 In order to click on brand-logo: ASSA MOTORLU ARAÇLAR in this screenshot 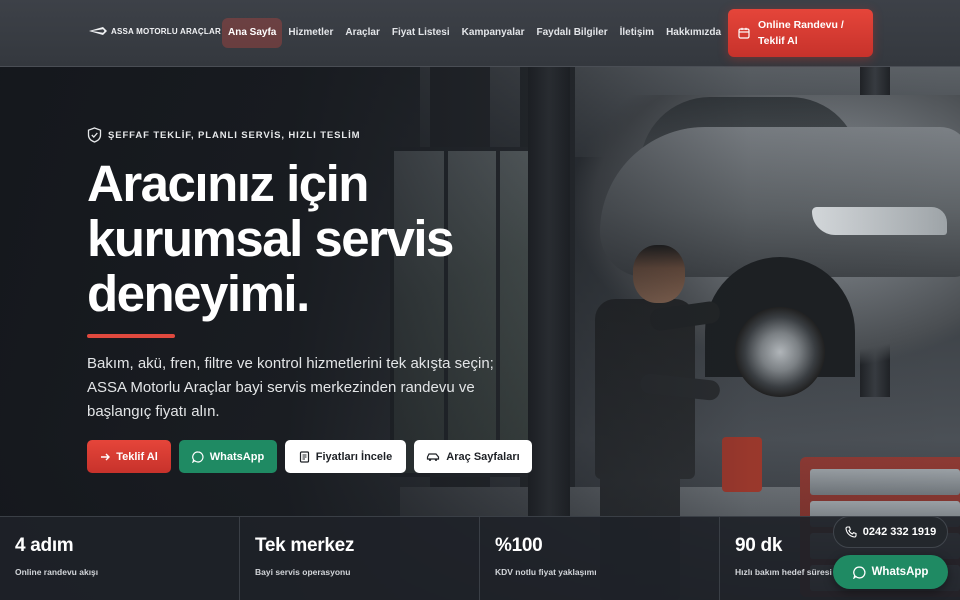, I will do `click(155, 31)`.